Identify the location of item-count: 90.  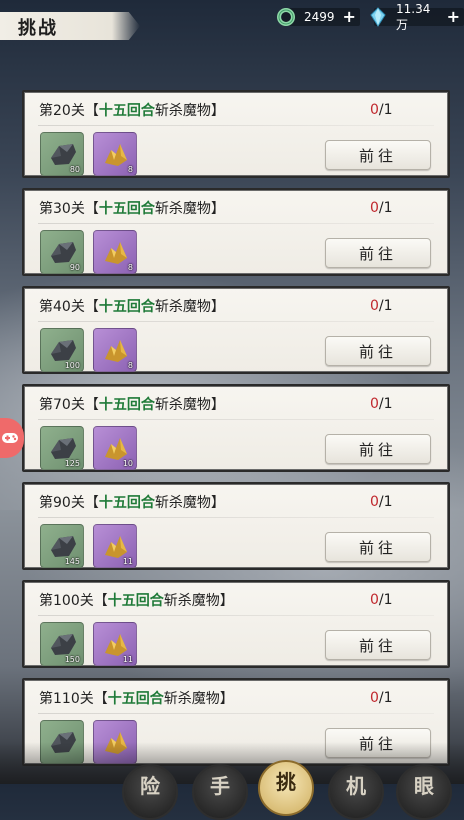
(74, 267).